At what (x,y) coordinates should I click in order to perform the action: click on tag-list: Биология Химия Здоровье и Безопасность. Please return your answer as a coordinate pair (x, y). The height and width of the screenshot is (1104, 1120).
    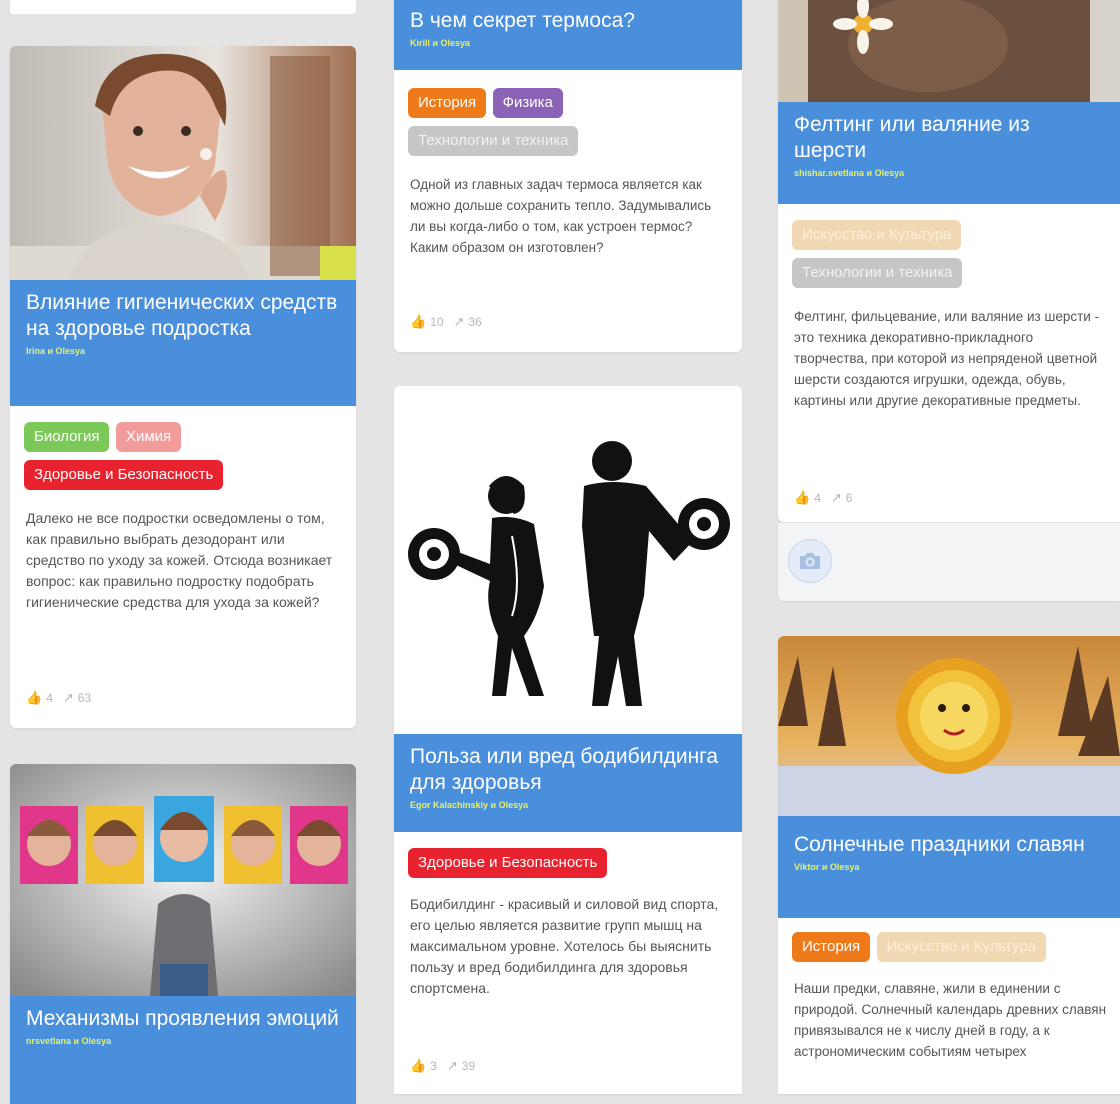
    Looking at the image, I should click on (185, 460).